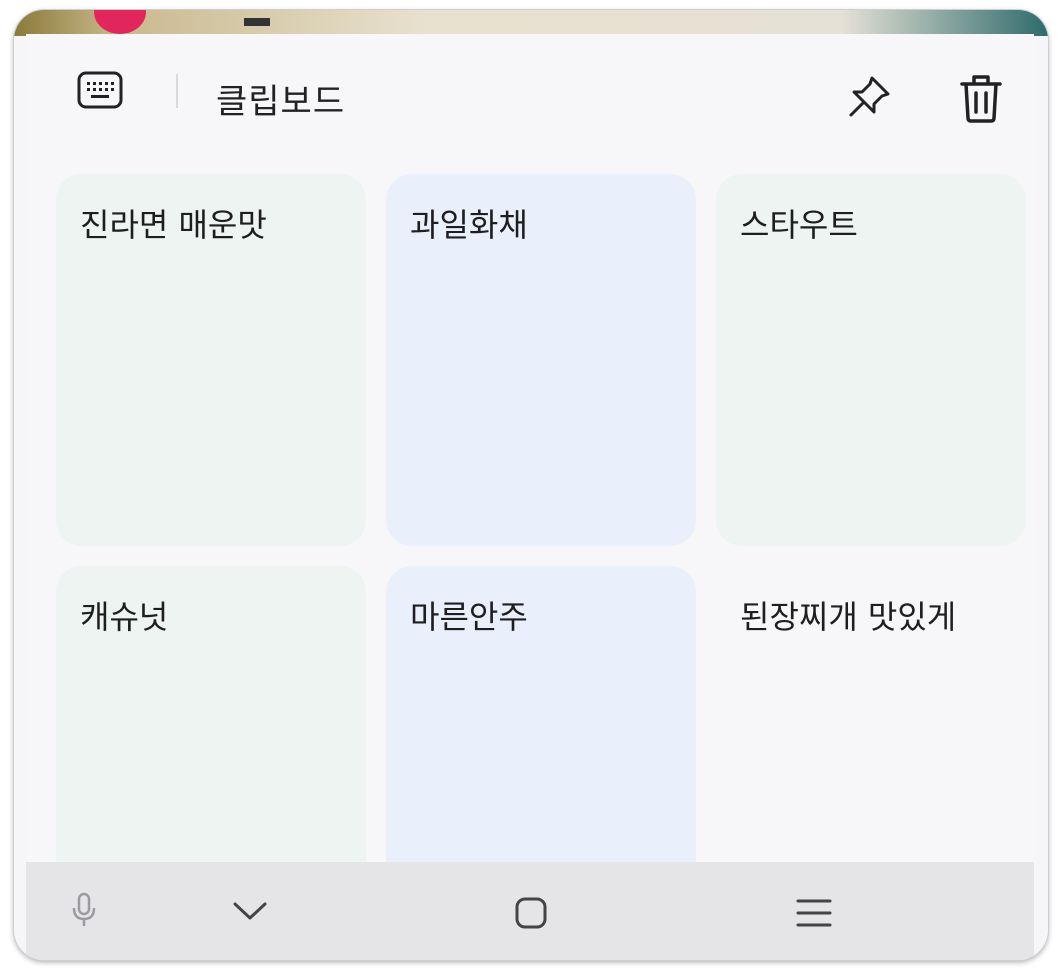  What do you see at coordinates (531, 23) in the screenshot?
I see `background-app-strip` at bounding box center [531, 23].